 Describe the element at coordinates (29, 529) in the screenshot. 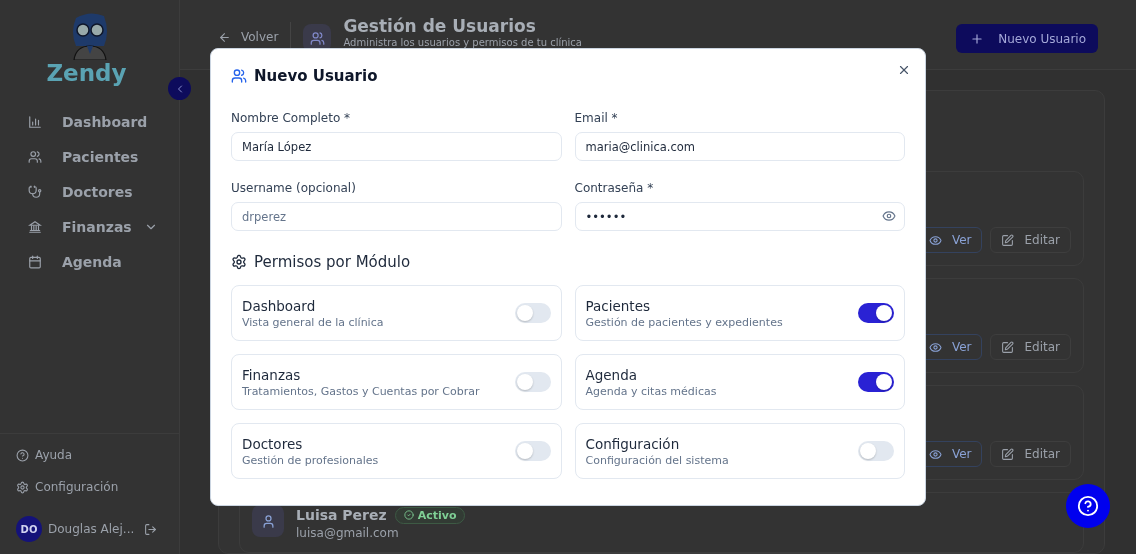

I see `user-avatar: DO` at that location.